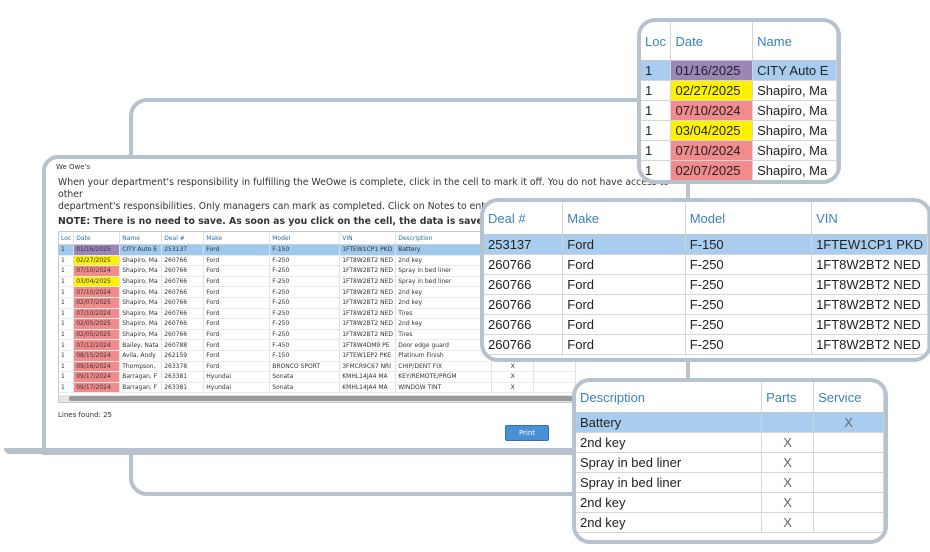  I want to click on zoom3-header-service: Service, so click(848, 397).